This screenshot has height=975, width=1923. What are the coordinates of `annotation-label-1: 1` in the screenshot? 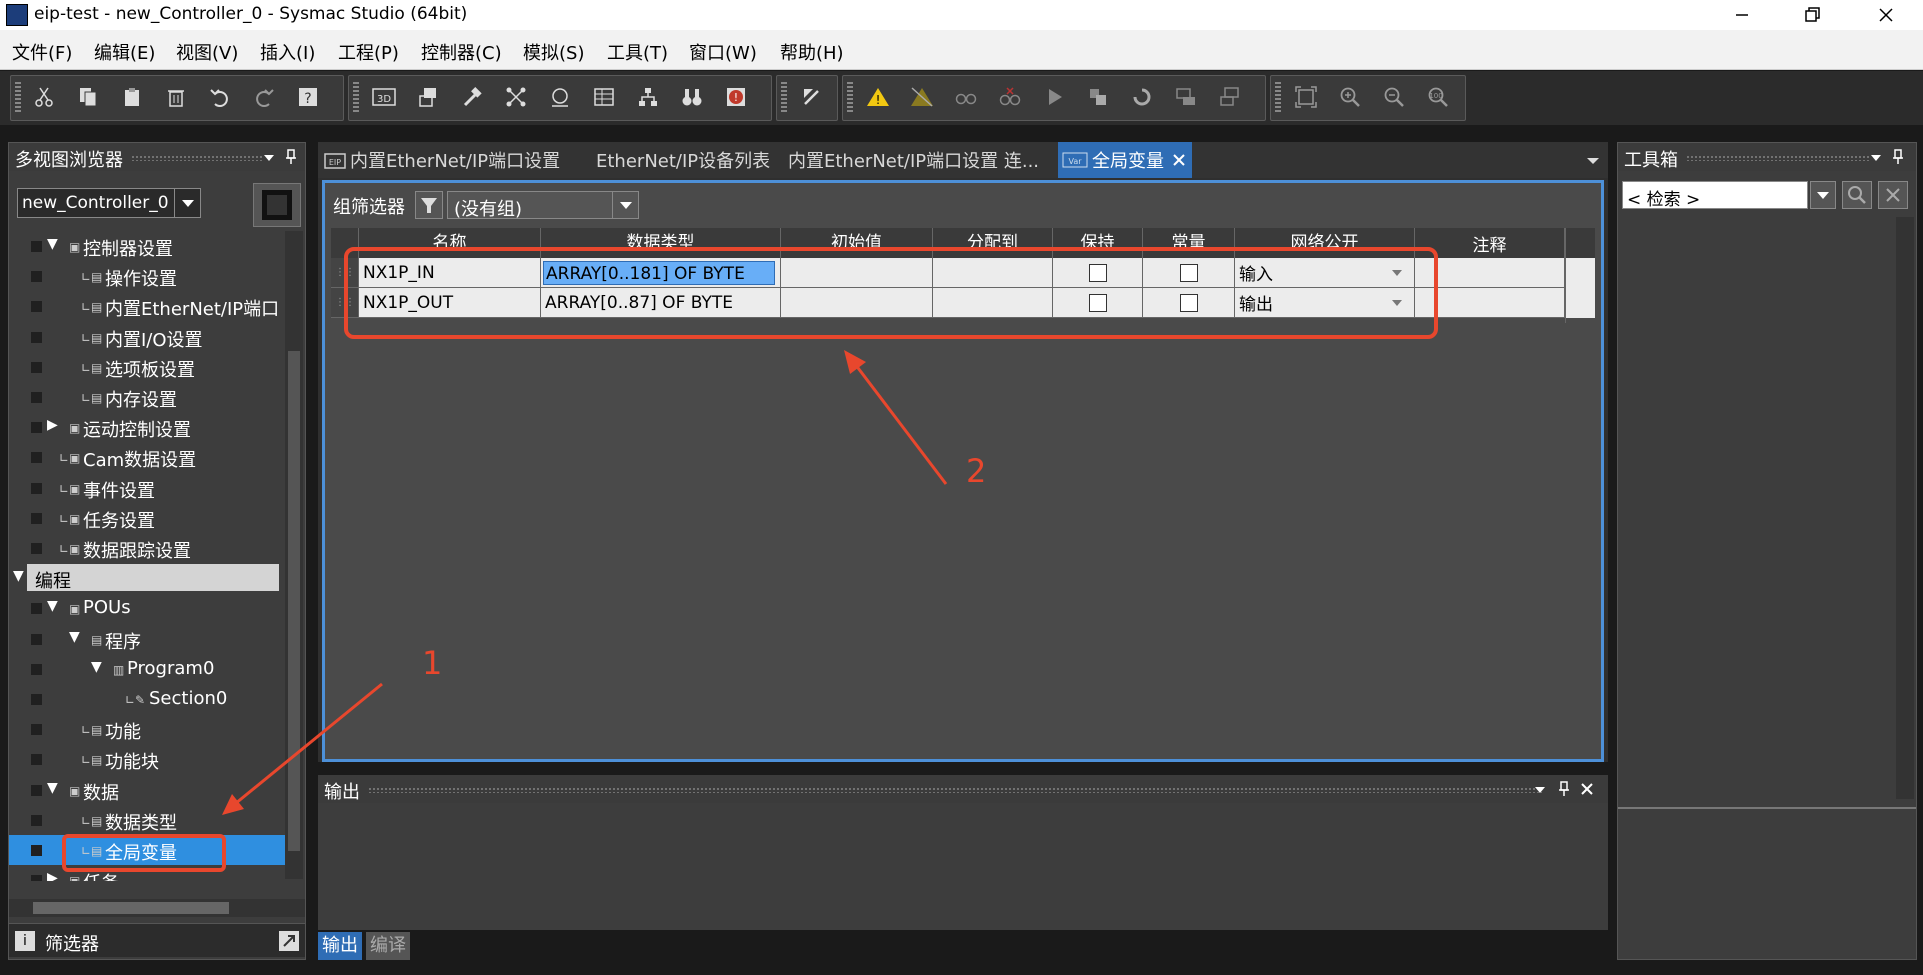 It's located at (432, 663).